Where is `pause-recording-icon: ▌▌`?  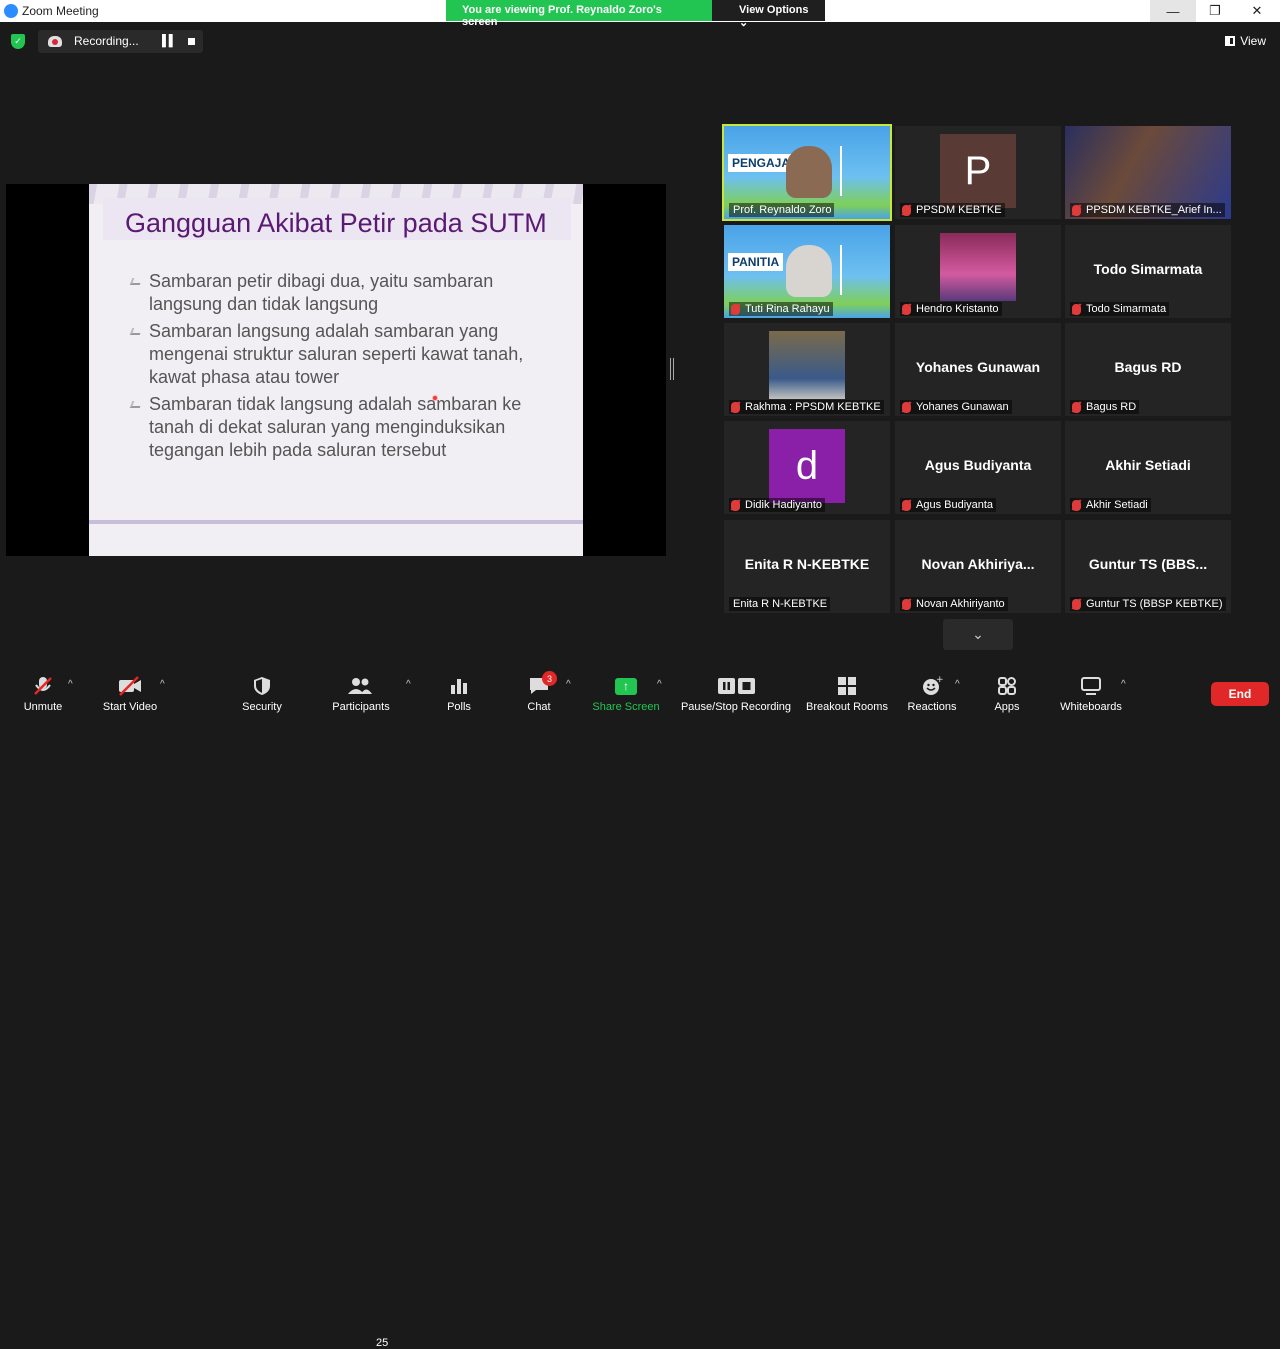
pause-recording-icon: ▌▌ is located at coordinates (169, 41).